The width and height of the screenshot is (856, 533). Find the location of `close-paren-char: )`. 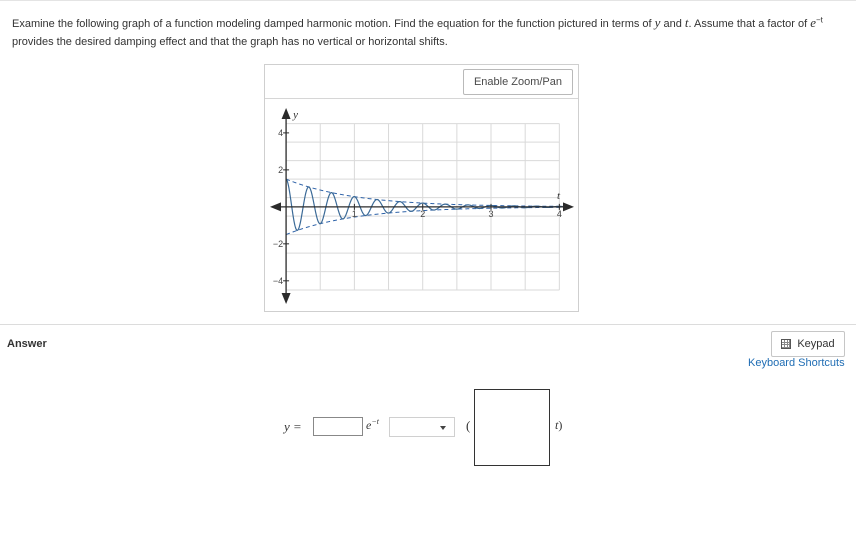

close-paren-char: ) is located at coordinates (560, 425).